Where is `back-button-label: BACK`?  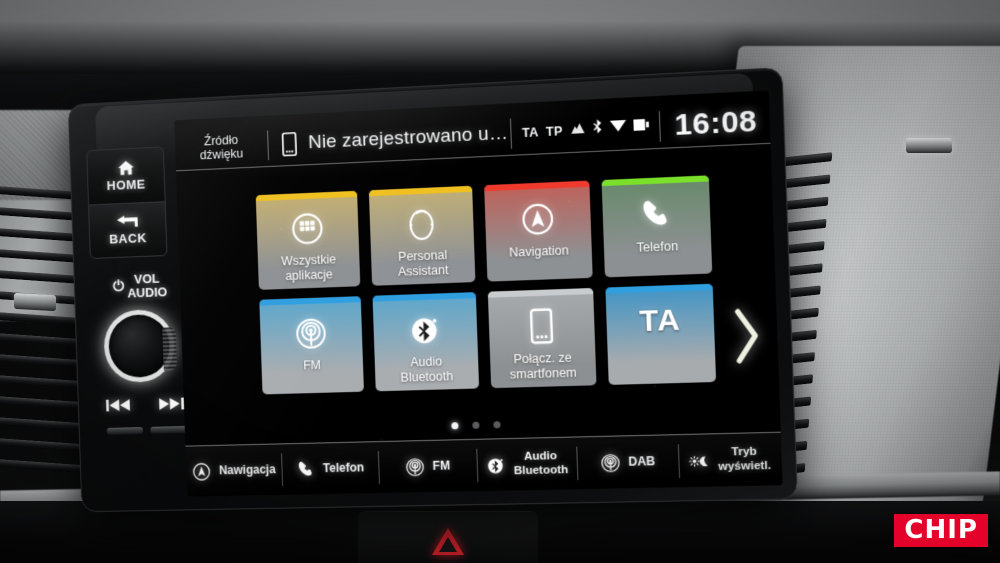
back-button-label: BACK is located at coordinates (127, 238).